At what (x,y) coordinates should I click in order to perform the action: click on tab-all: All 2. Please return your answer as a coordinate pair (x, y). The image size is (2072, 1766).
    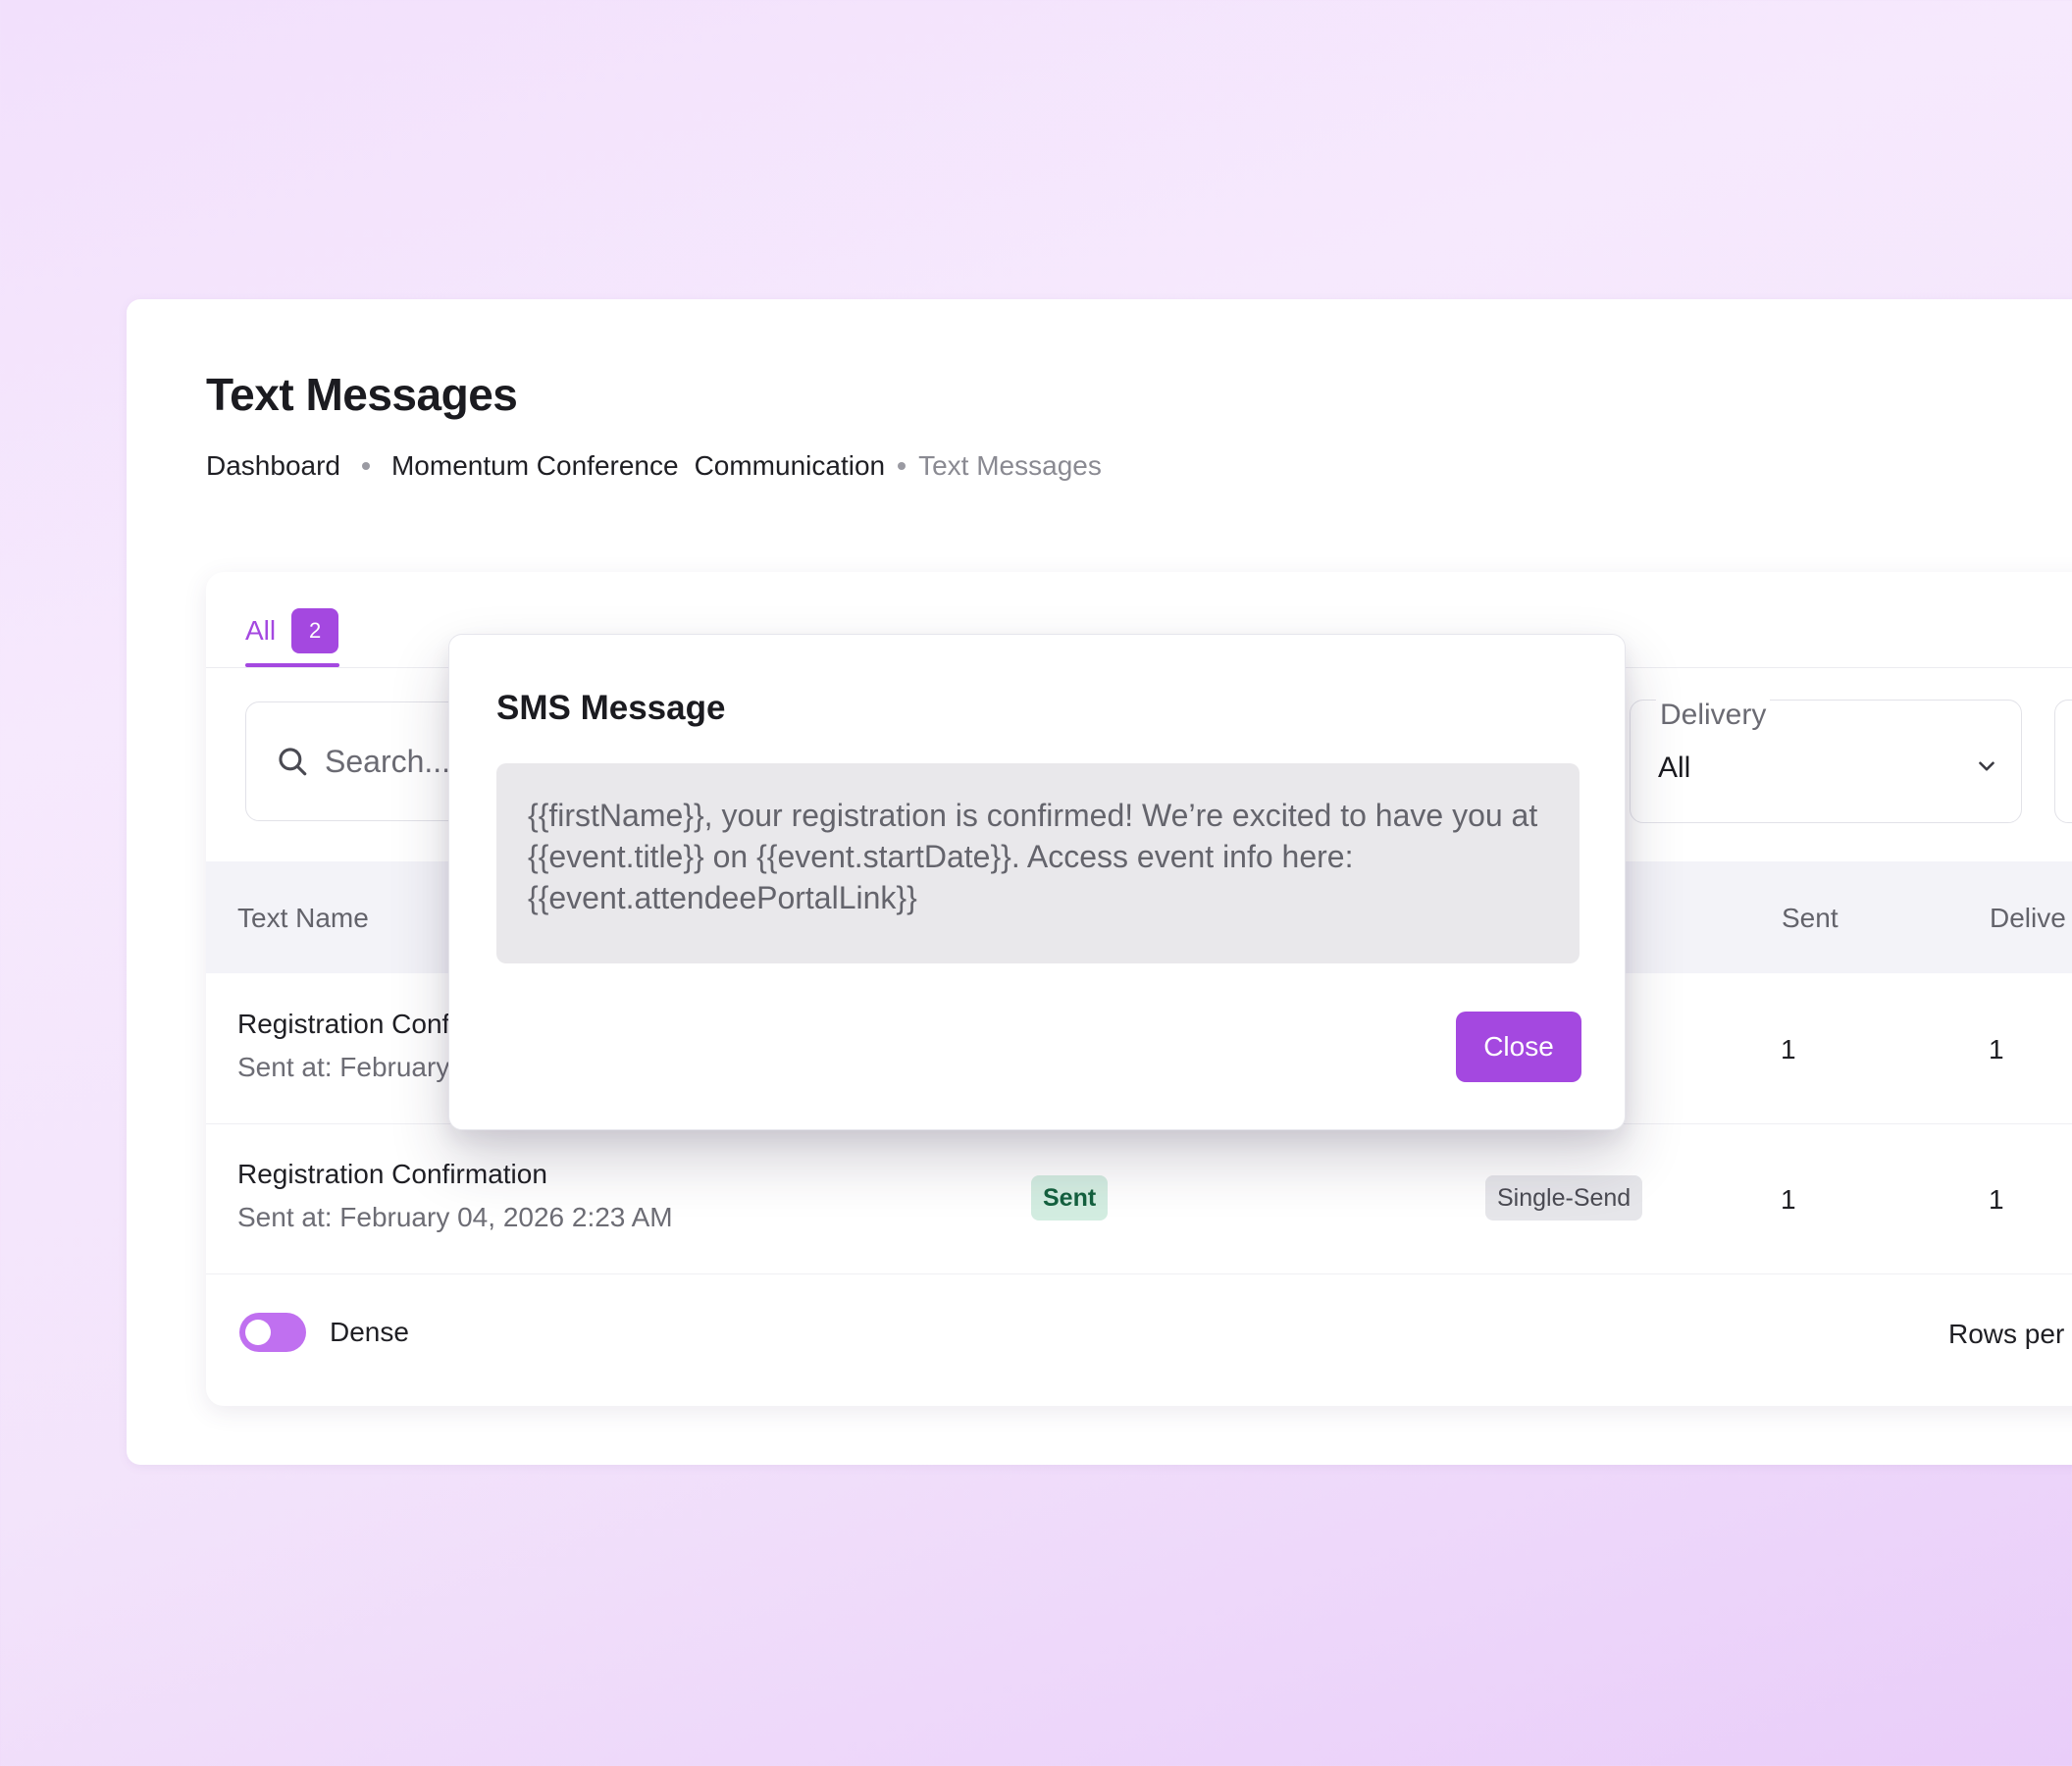
    Looking at the image, I should click on (292, 631).